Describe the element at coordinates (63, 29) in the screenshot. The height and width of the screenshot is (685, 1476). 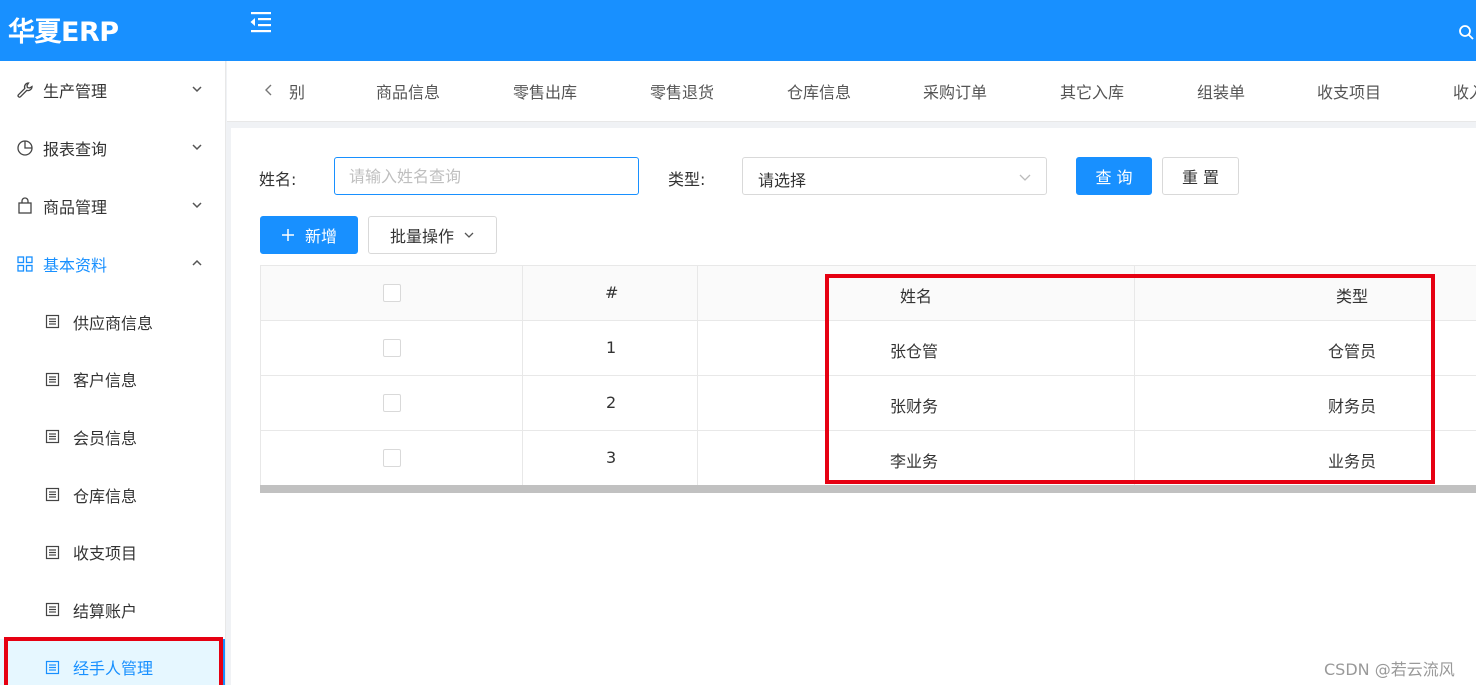
I see `app-logo: 华夏ERP` at that location.